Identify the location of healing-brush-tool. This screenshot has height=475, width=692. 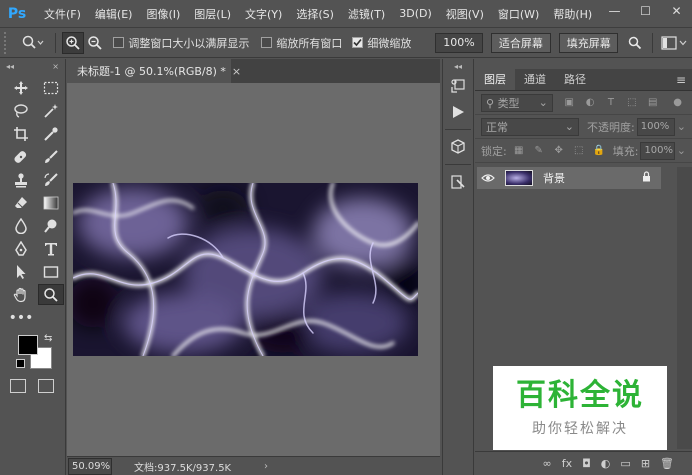
(21, 156).